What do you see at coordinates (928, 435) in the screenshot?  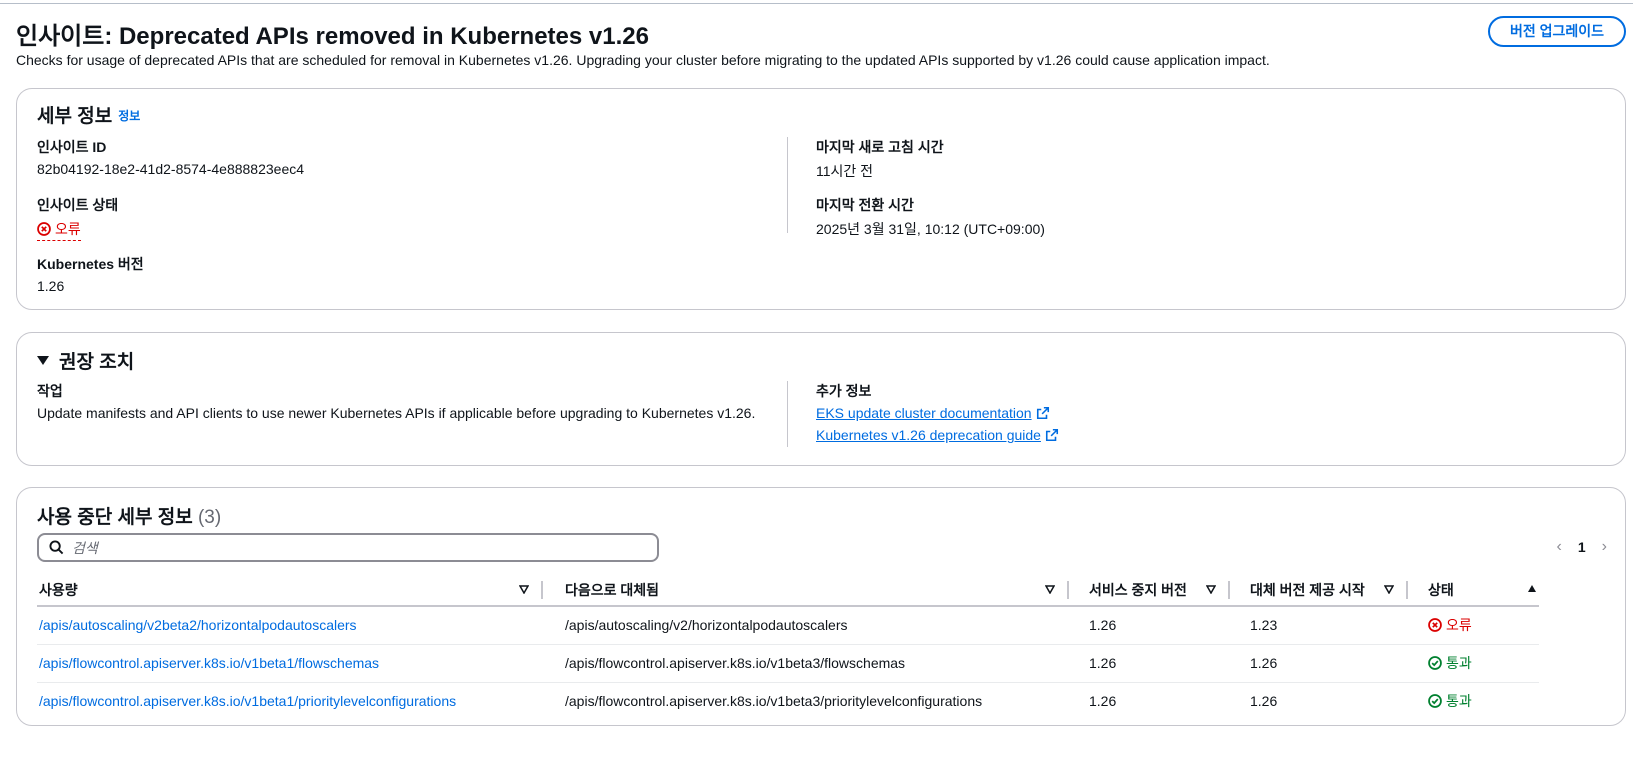 I see `k8s-guide-link-text: Kubernetes v1.26 deprecation guide` at bounding box center [928, 435].